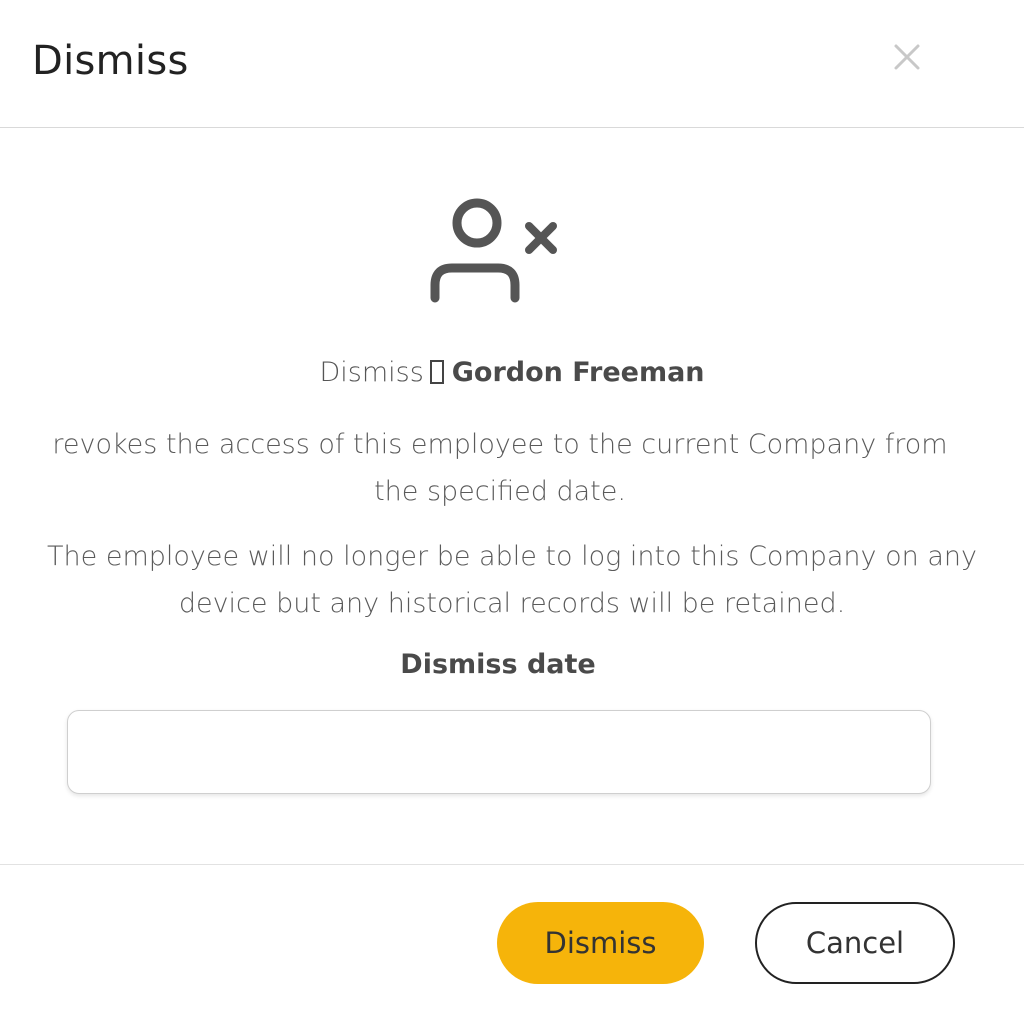 This screenshot has height=1024, width=1024. I want to click on dismiss-summary: Dismiss Gordon Freeman, so click(512, 372).